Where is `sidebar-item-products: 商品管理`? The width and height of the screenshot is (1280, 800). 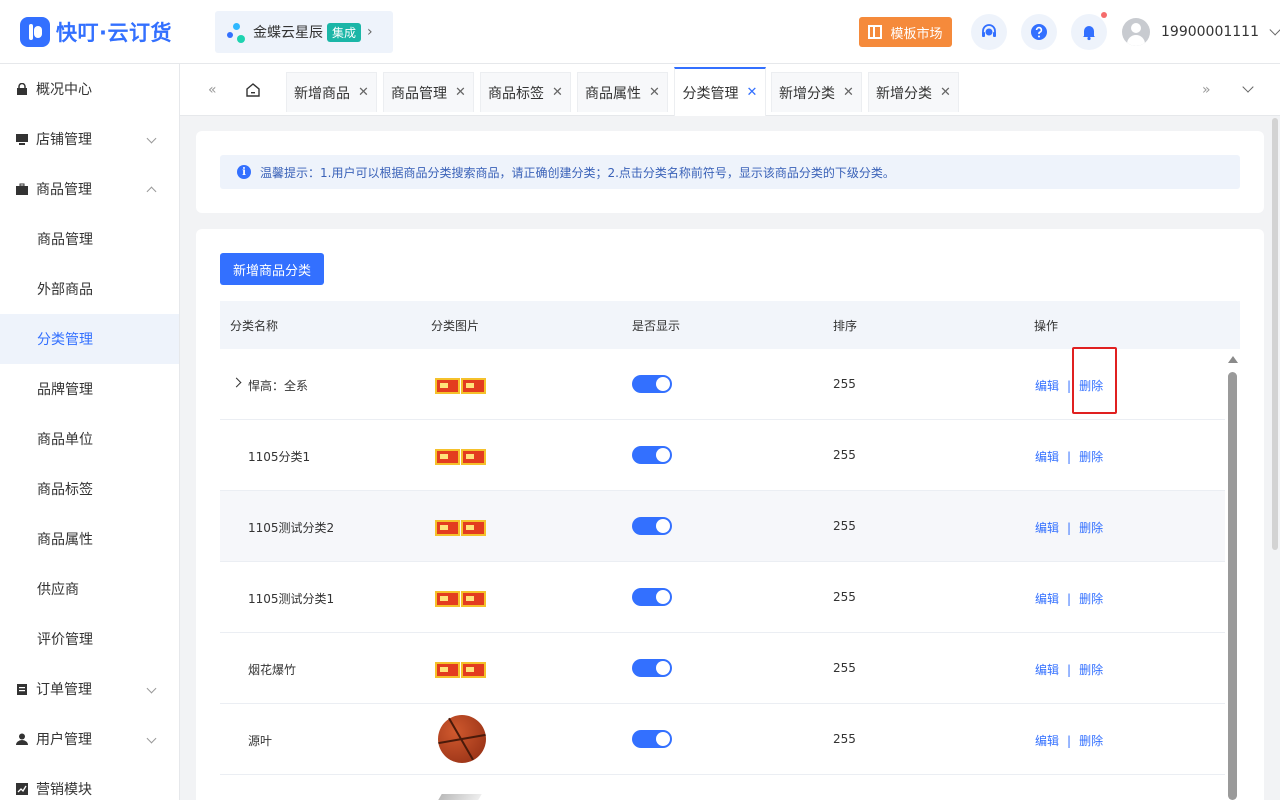
sidebar-item-products: 商品管理 is located at coordinates (89, 189).